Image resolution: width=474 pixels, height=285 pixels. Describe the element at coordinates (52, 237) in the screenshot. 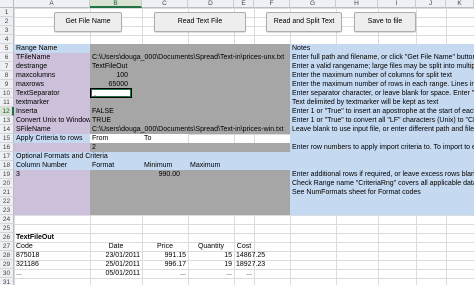

I see `output-range-title: TextFileOut` at that location.